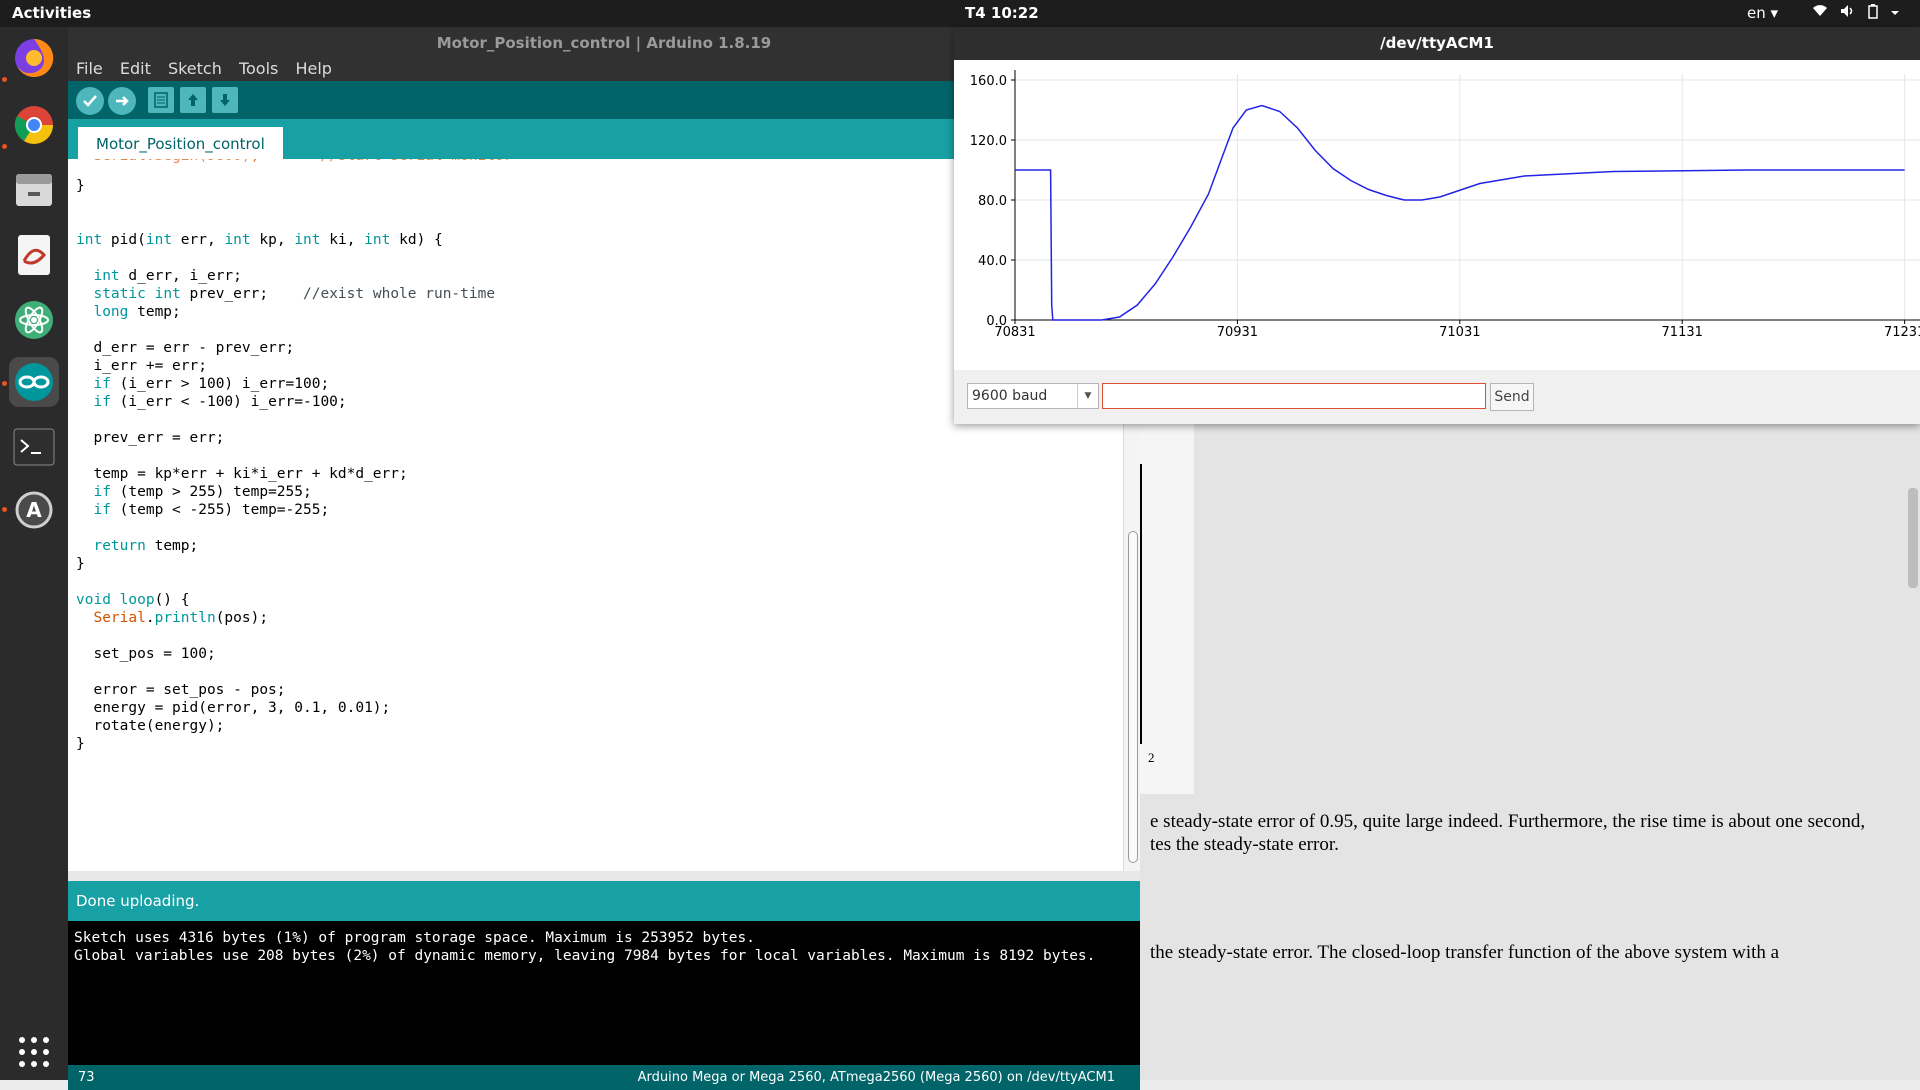 This screenshot has height=1090, width=1920. I want to click on plotter-controls: 9600 baud ▼ Send, so click(1437, 400).